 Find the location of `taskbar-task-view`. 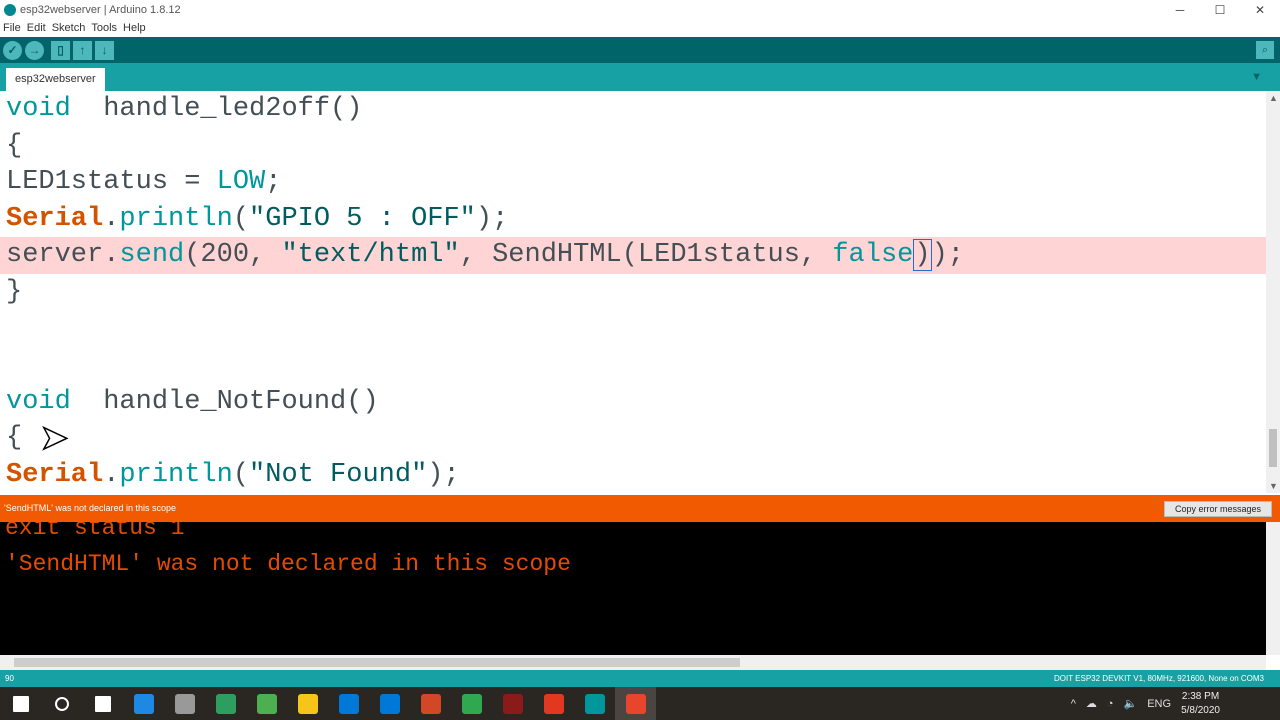

taskbar-task-view is located at coordinates (102, 703).